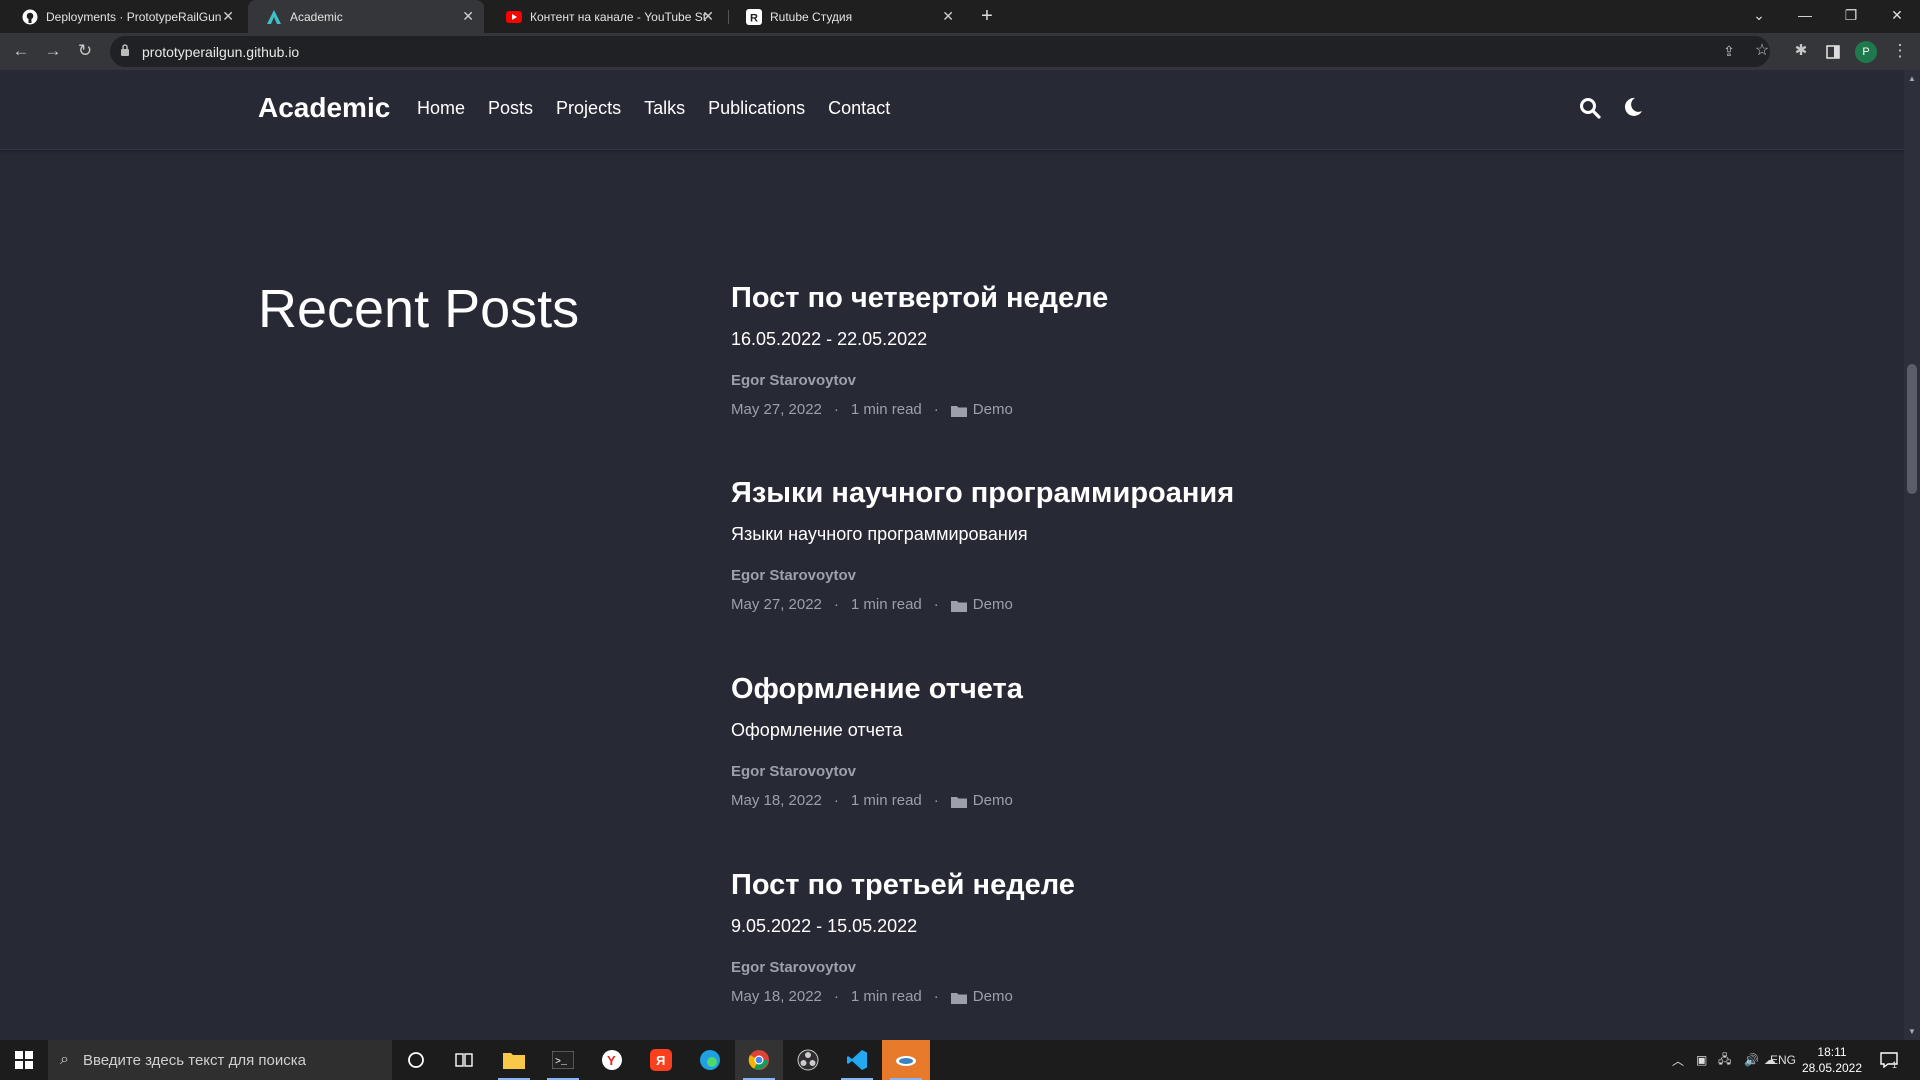 The height and width of the screenshot is (1080, 1920). I want to click on nav-talks: Talks, so click(664, 108).